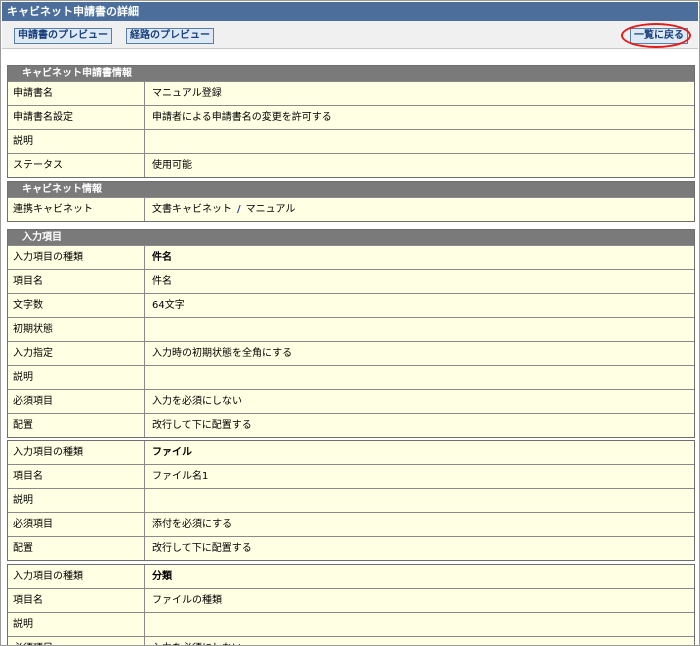  I want to click on table-row: 入力項目の種類 ファイル, so click(351, 452).